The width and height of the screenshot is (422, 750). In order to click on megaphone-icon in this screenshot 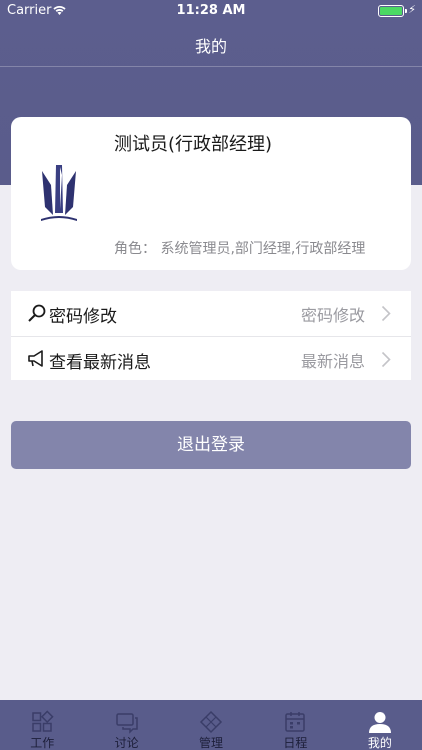, I will do `click(35, 358)`.